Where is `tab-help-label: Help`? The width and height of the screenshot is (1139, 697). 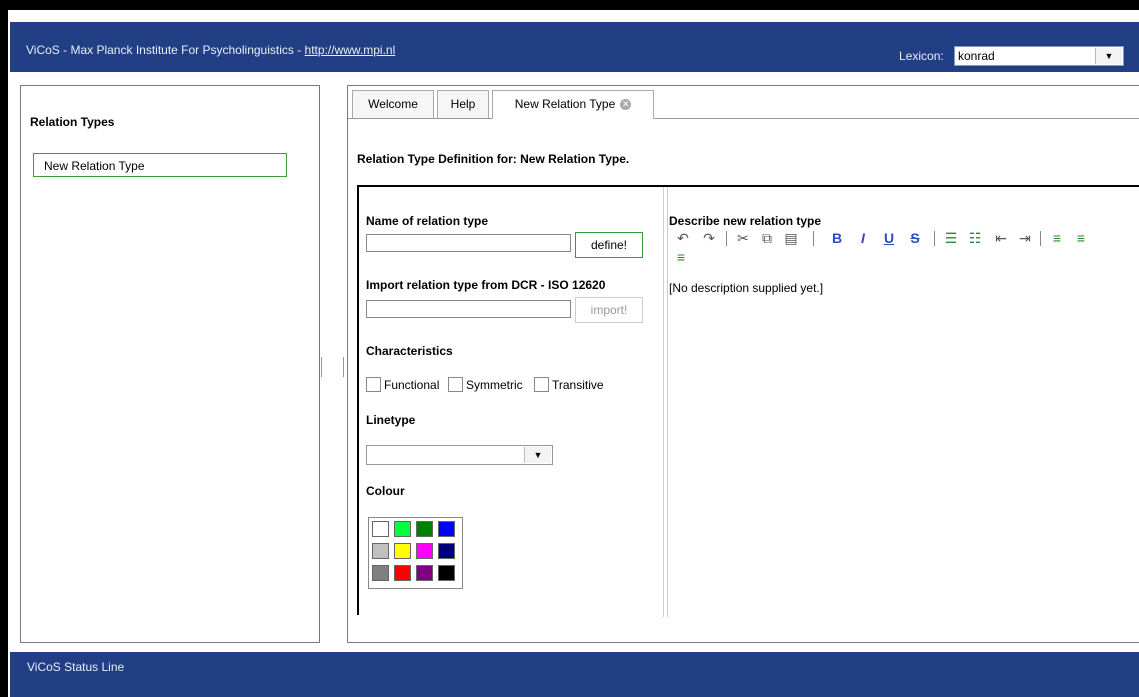 tab-help-label: Help is located at coordinates (463, 104).